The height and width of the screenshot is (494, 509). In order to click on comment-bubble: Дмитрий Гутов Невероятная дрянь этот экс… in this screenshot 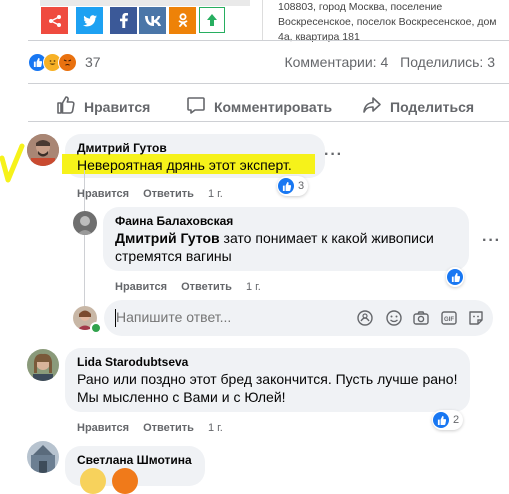, I will do `click(193, 156)`.